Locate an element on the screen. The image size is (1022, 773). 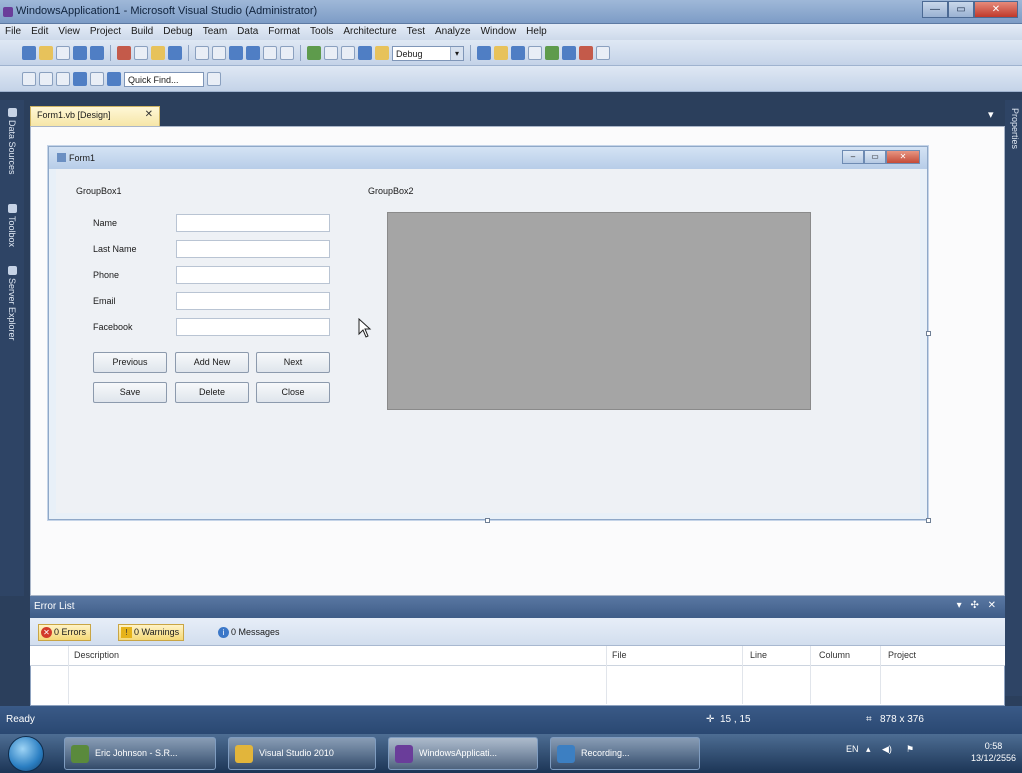
command-window-icon is located at coordinates (586, 53).